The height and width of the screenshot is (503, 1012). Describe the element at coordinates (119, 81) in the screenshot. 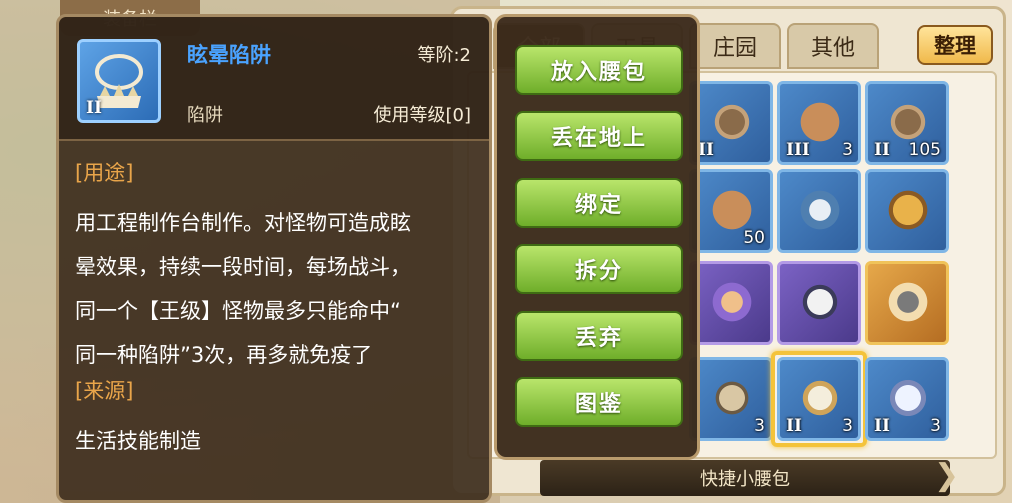

I see `stun-trap-icon: II` at that location.